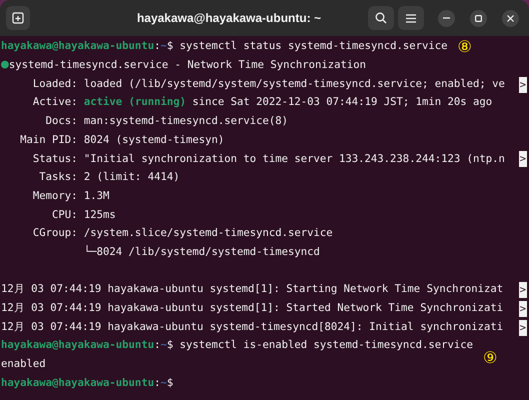  What do you see at coordinates (166, 122) in the screenshot?
I see `terminal-line: Docs: man:systemd-timesyncd.service(8)` at bounding box center [166, 122].